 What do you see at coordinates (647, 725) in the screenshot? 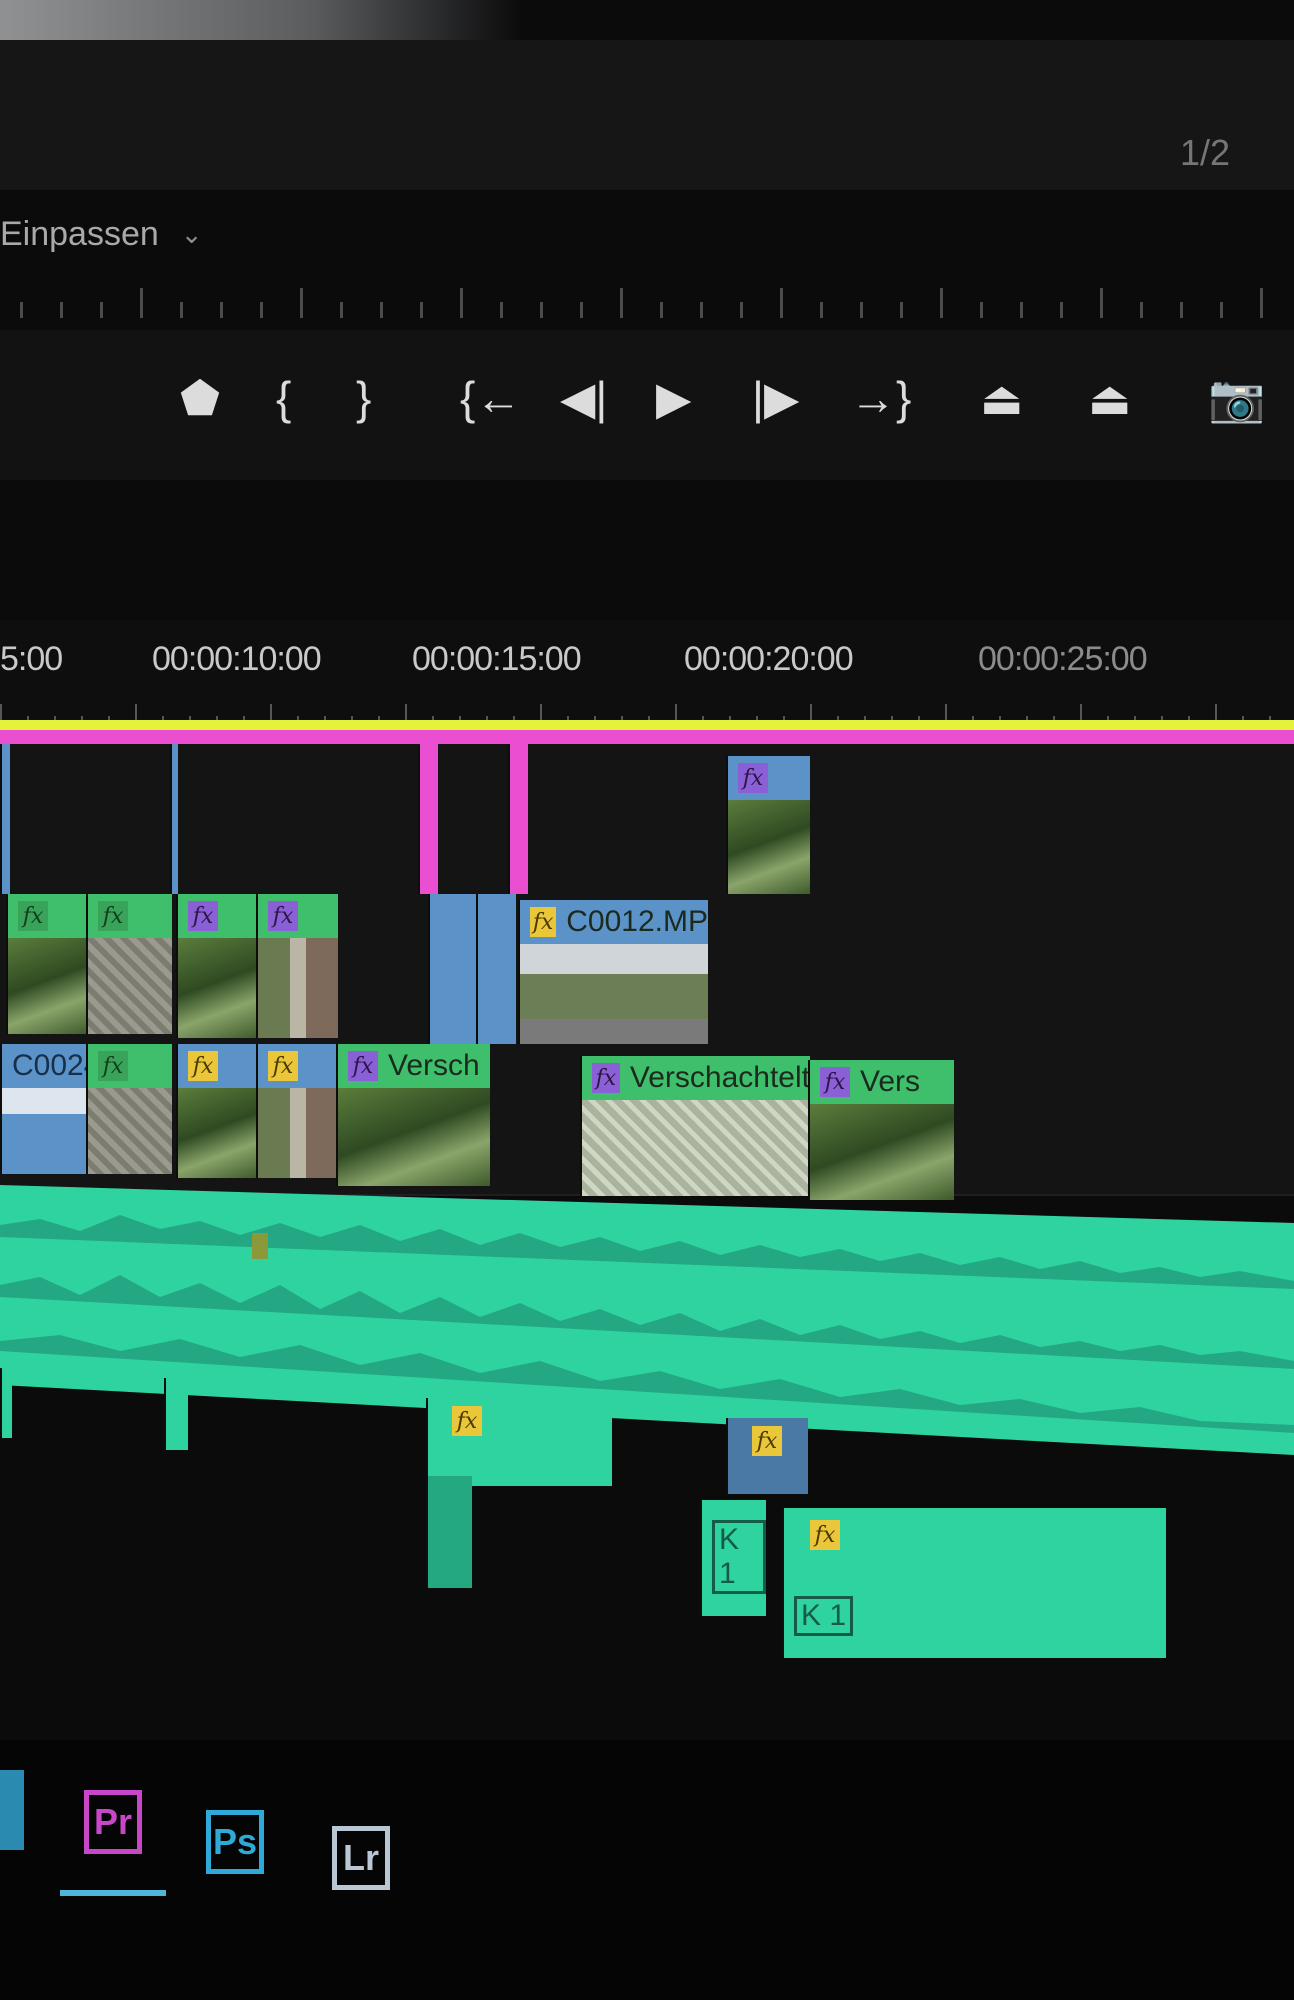
I see `work-area-bar` at bounding box center [647, 725].